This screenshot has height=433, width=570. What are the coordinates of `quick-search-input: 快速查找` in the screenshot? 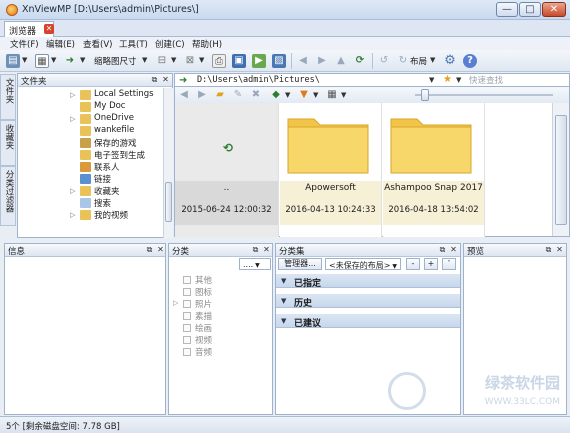 It's located at (518, 80).